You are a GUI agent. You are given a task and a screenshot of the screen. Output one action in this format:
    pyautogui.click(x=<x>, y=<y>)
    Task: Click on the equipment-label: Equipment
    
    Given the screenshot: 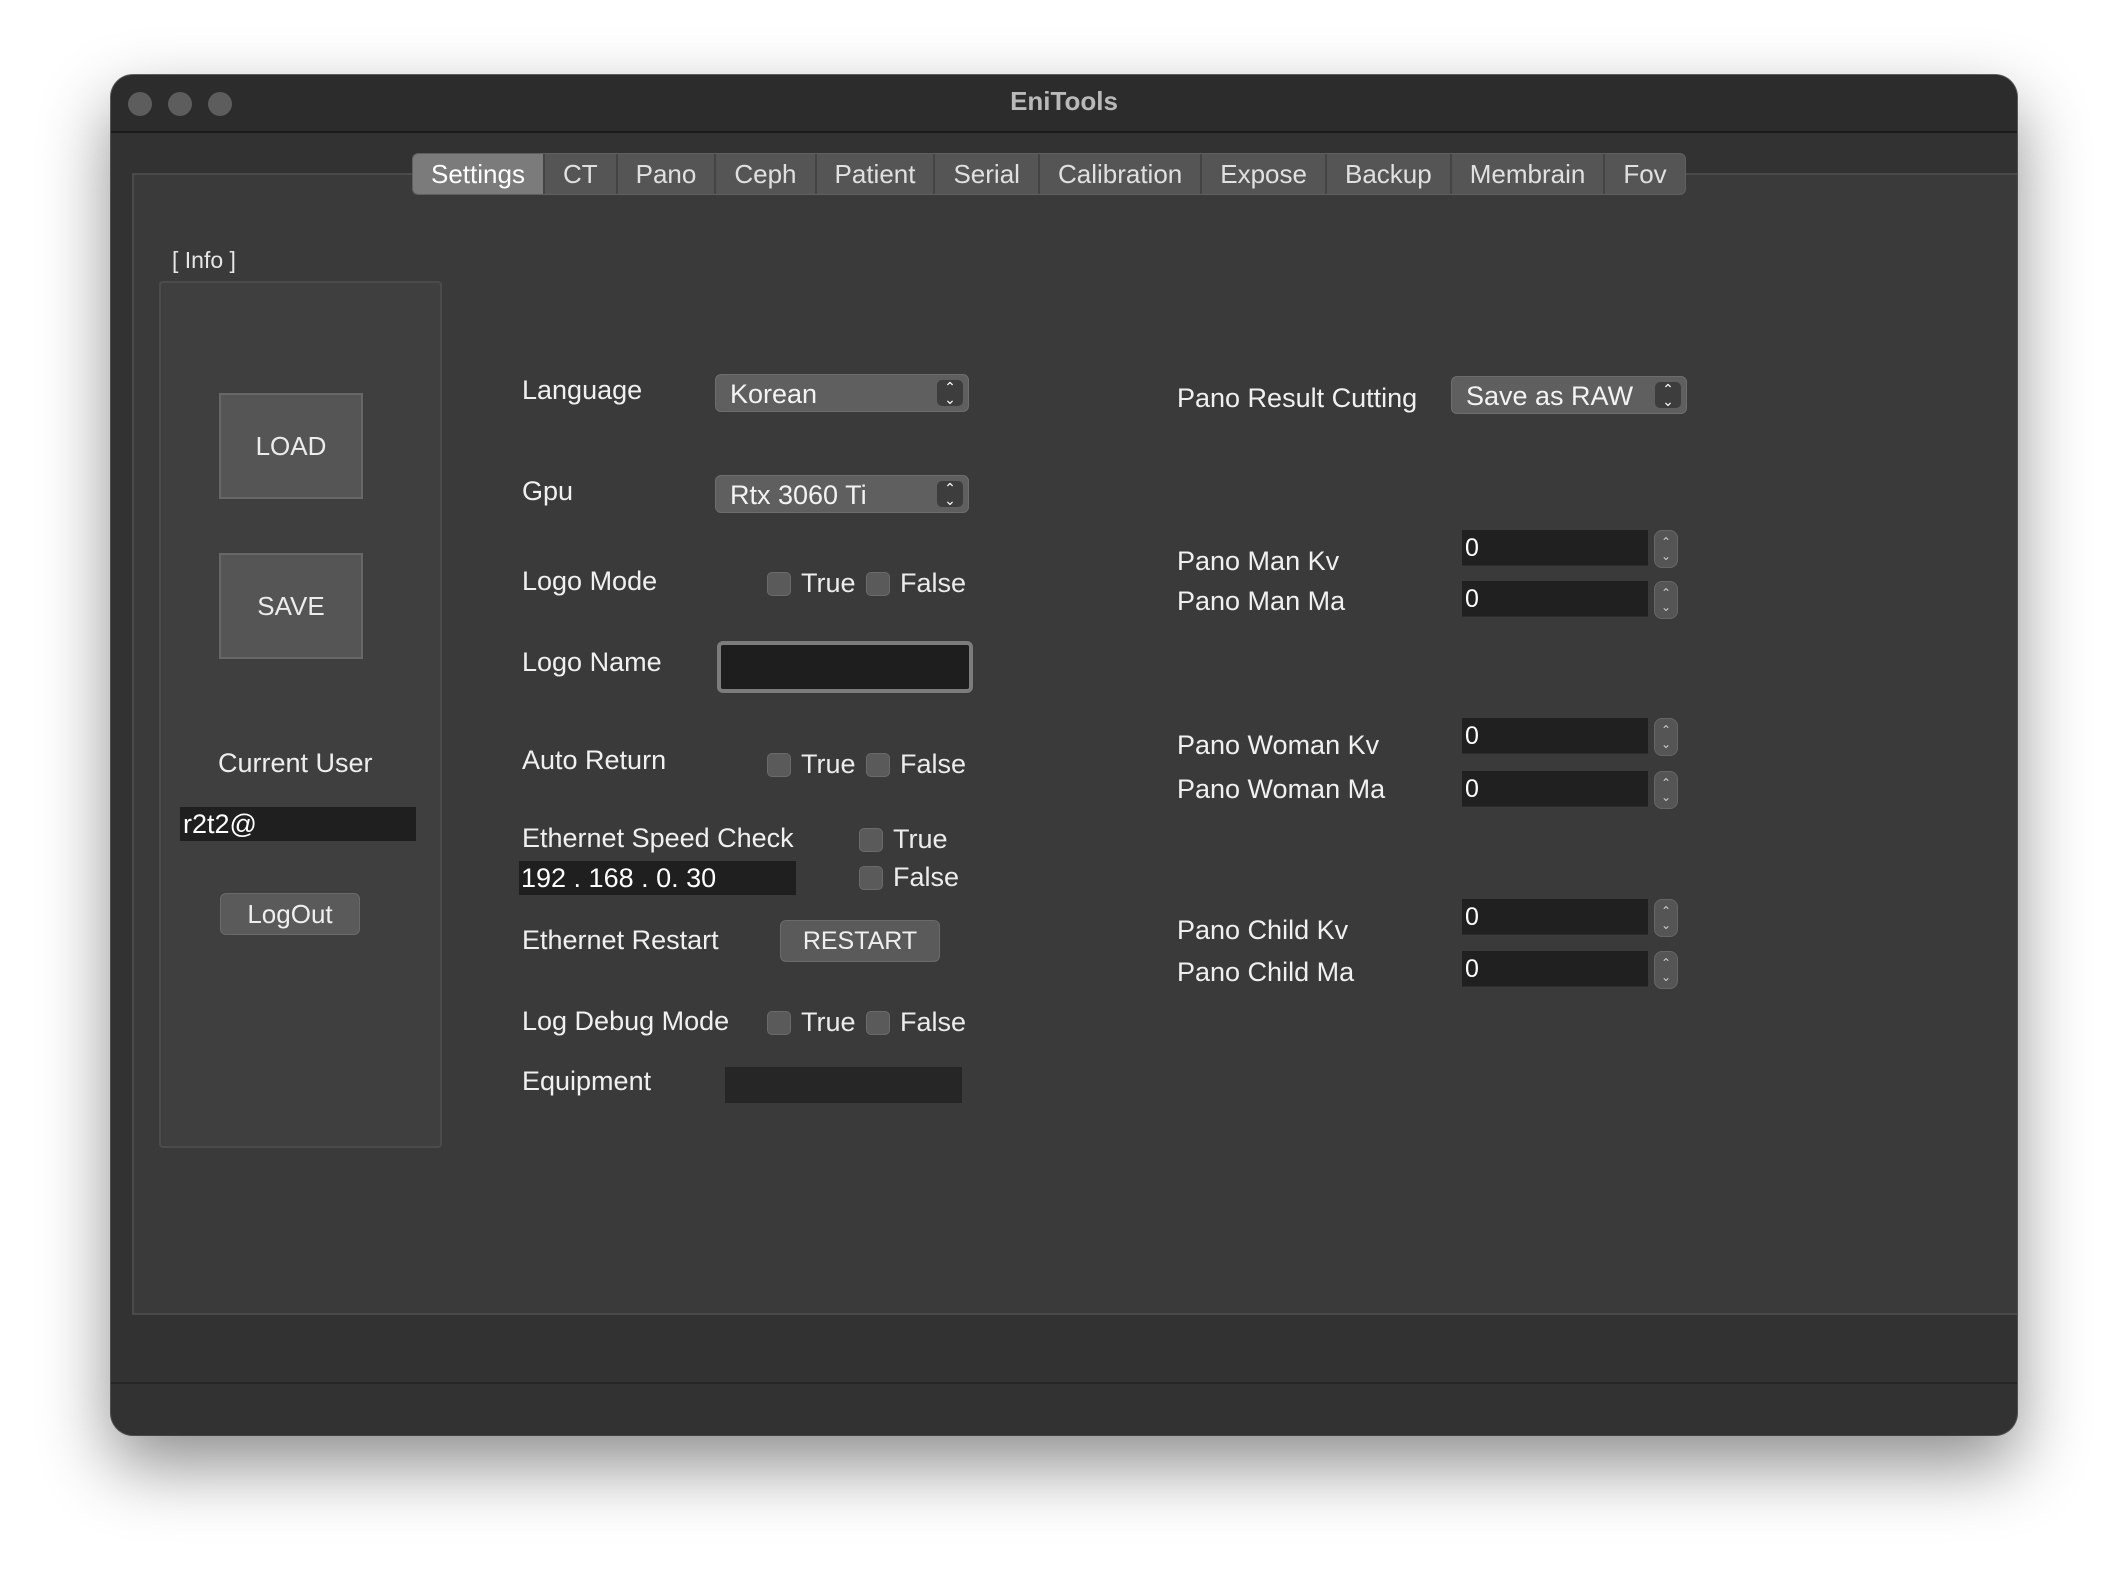 What is the action you would take?
    pyautogui.click(x=587, y=1081)
    